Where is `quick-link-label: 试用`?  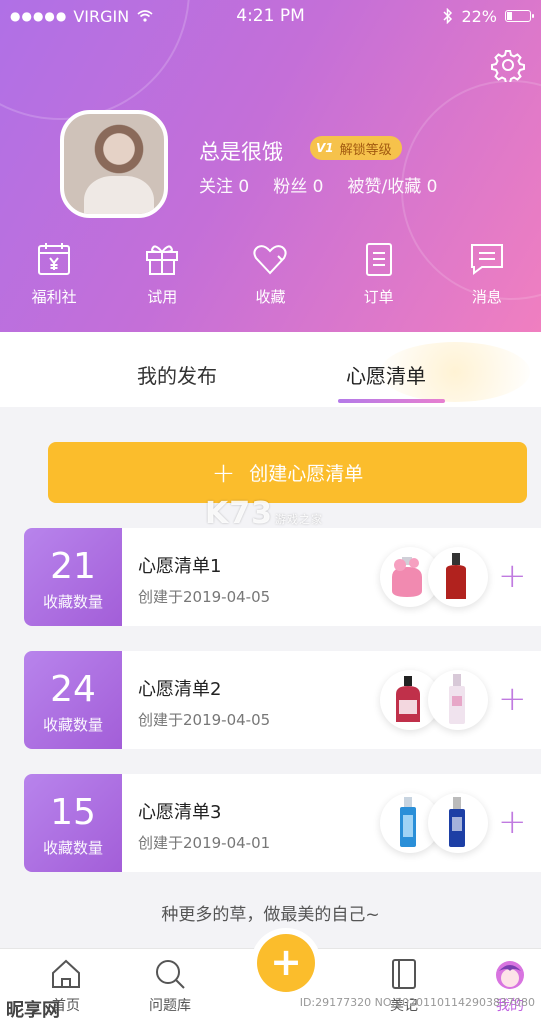 quick-link-label: 试用 is located at coordinates (162, 297).